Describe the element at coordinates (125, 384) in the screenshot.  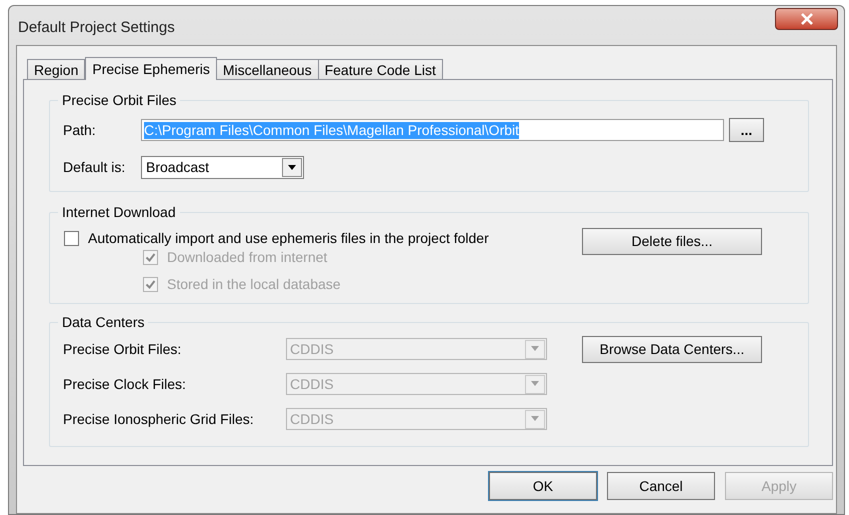
I see `field-label: Precise Clock Files:` at that location.